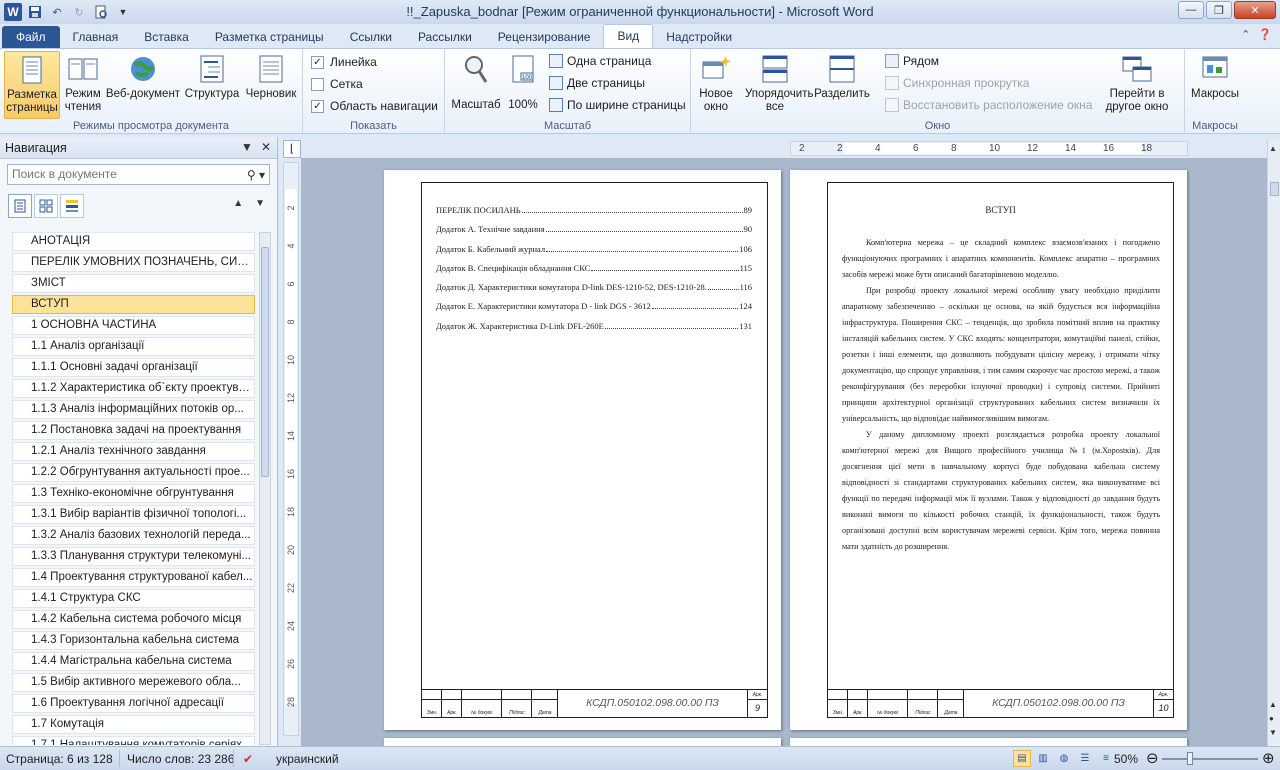 This screenshot has width=1280, height=770. What do you see at coordinates (716, 82) in the screenshot?
I see `new-window-button: Новое окно` at bounding box center [716, 82].